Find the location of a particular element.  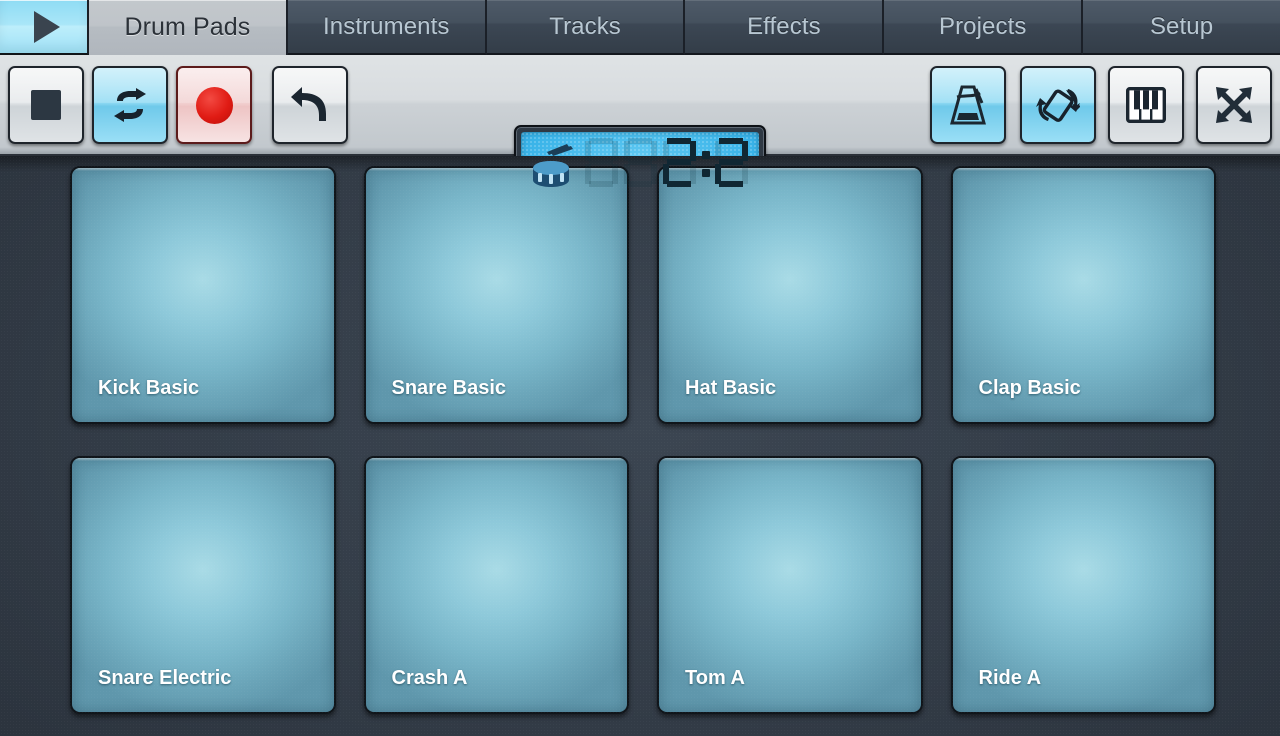

tab-projects: Projects is located at coordinates (984, 27).